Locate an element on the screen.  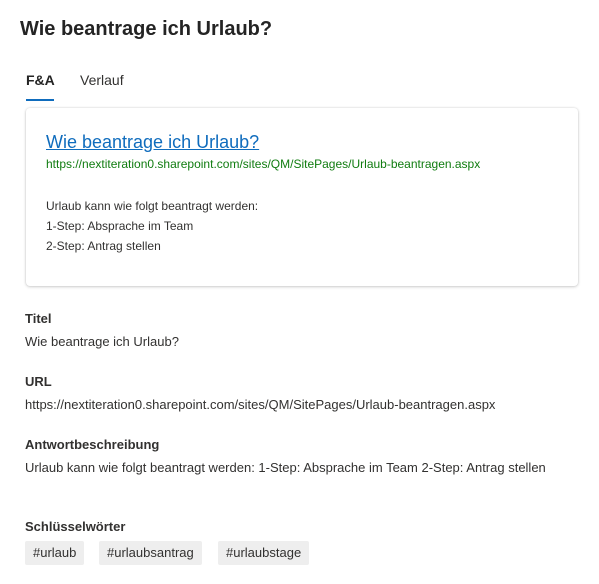
preview-card-title-link: Wie beantrage ich Urlaub? is located at coordinates (152, 142).